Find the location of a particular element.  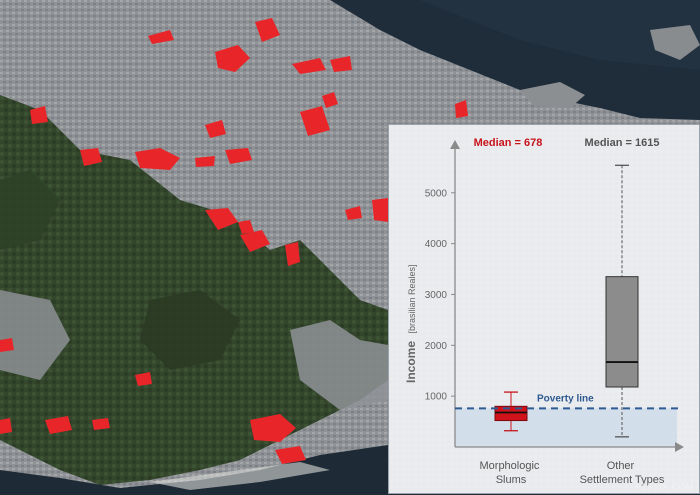

y-tick-label: 4000 is located at coordinates (436, 244).